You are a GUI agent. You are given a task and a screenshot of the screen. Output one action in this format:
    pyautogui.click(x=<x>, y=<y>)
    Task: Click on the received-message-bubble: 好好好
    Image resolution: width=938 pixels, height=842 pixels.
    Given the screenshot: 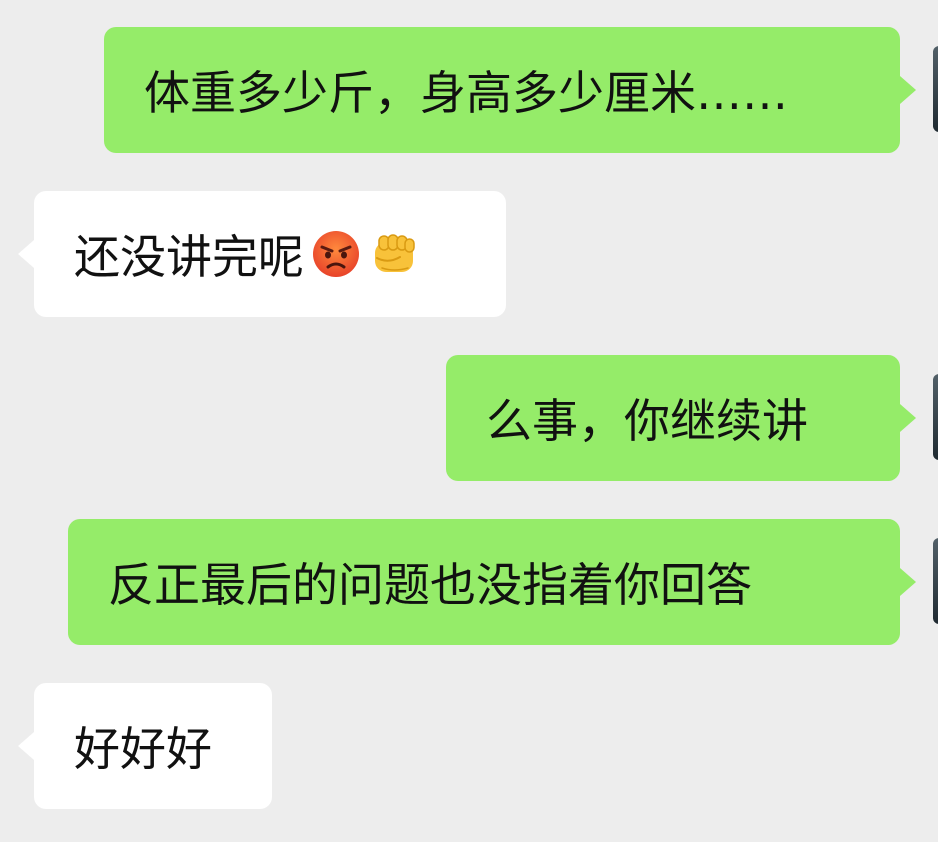 What is the action you would take?
    pyautogui.click(x=145, y=746)
    